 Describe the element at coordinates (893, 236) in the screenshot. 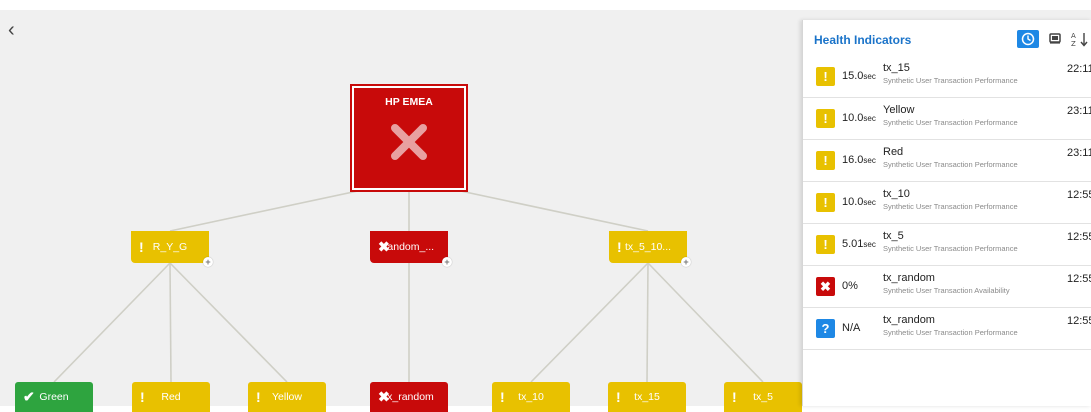

I see `indicator-name: tx_5` at that location.